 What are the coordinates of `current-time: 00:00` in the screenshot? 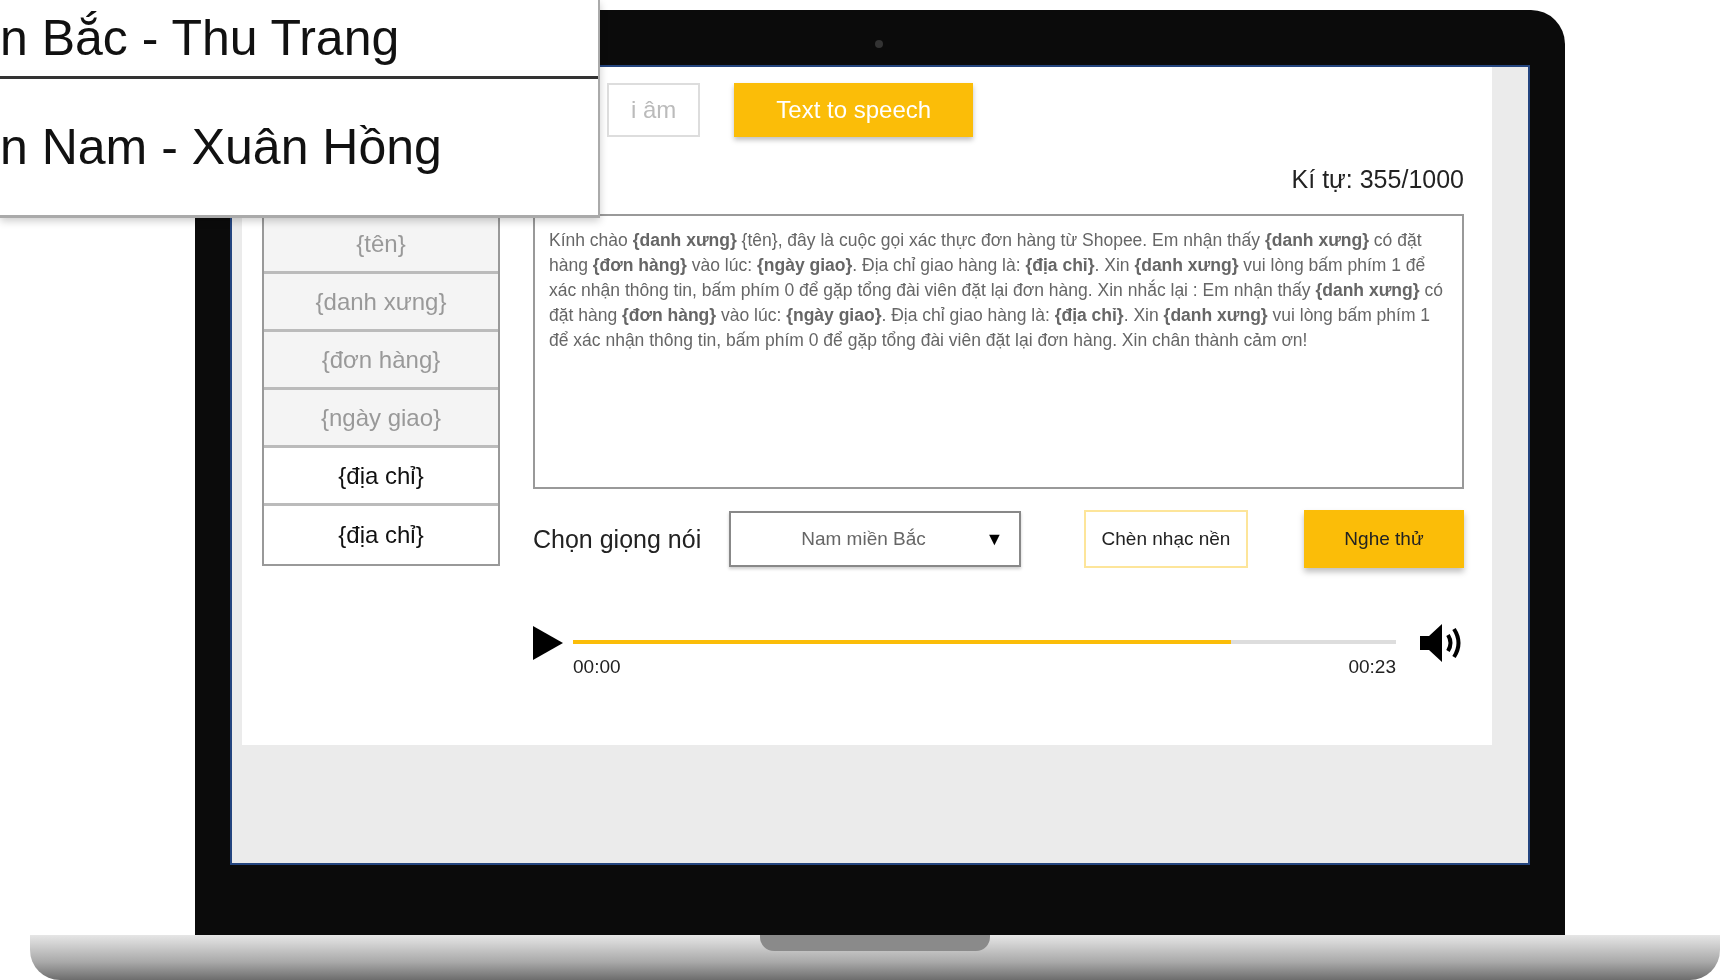 It's located at (597, 667).